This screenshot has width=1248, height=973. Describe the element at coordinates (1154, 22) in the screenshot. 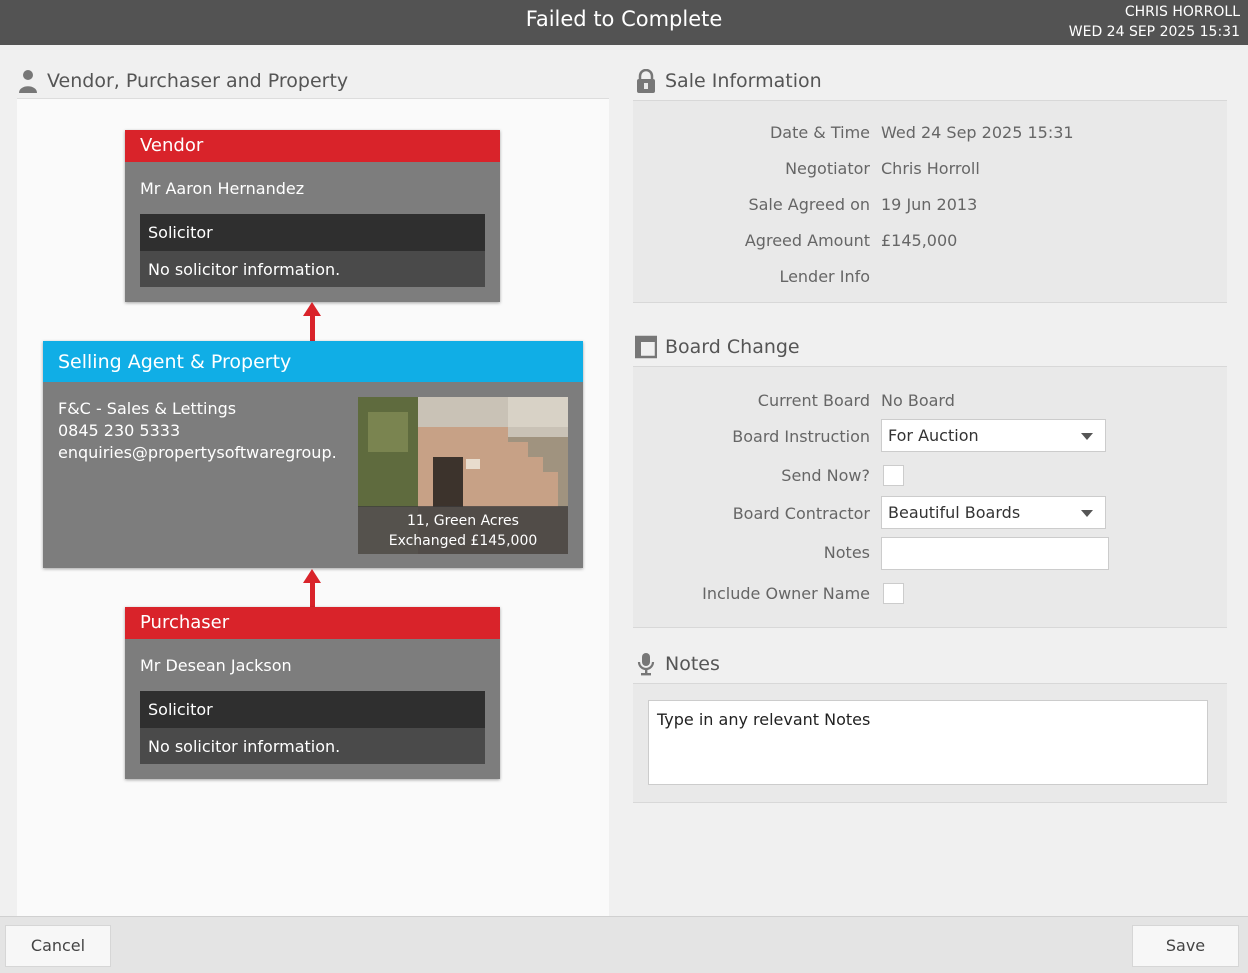

I see `user-info: CHRIS HORROLL WED 24 SEP 2025 15:31` at that location.